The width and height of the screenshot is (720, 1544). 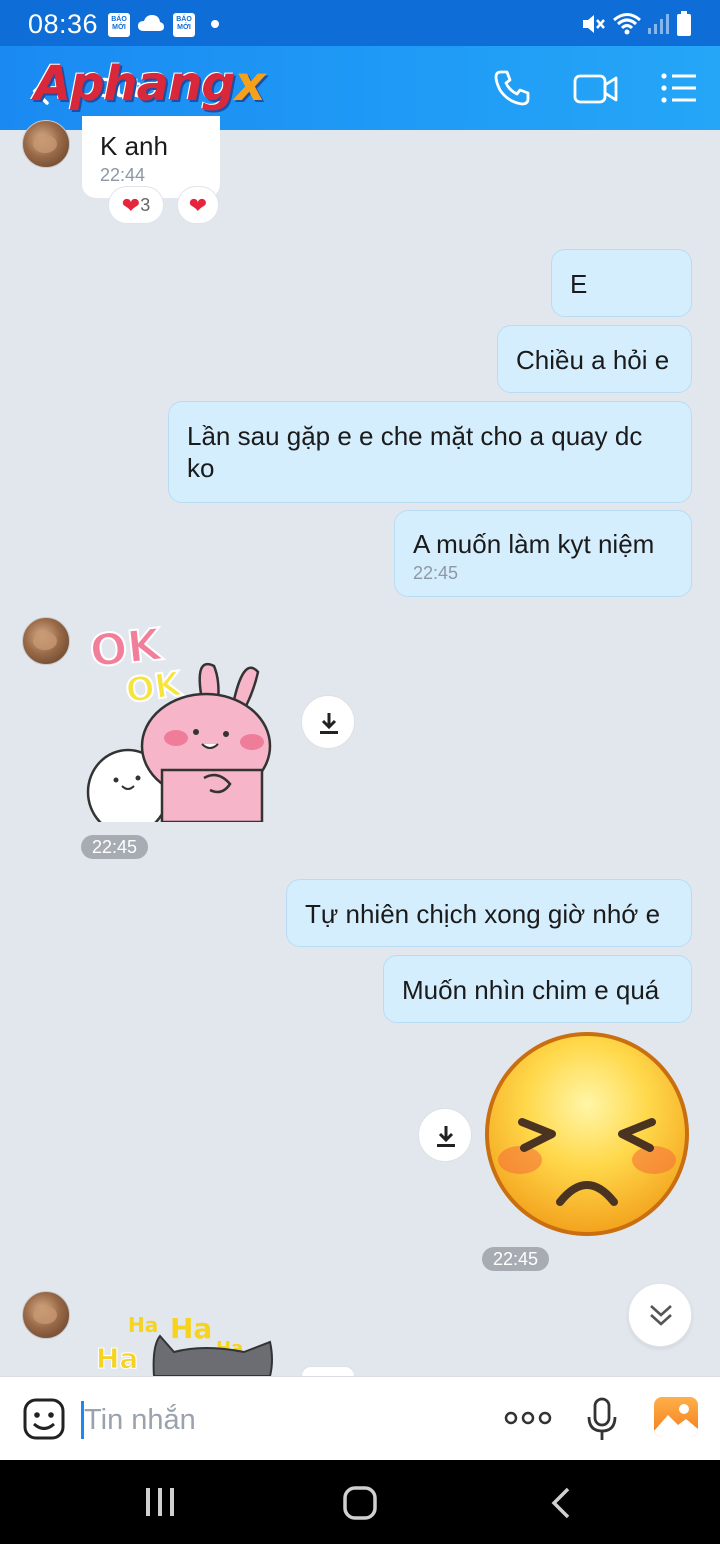 What do you see at coordinates (676, 1420) in the screenshot?
I see `gallery-icon` at bounding box center [676, 1420].